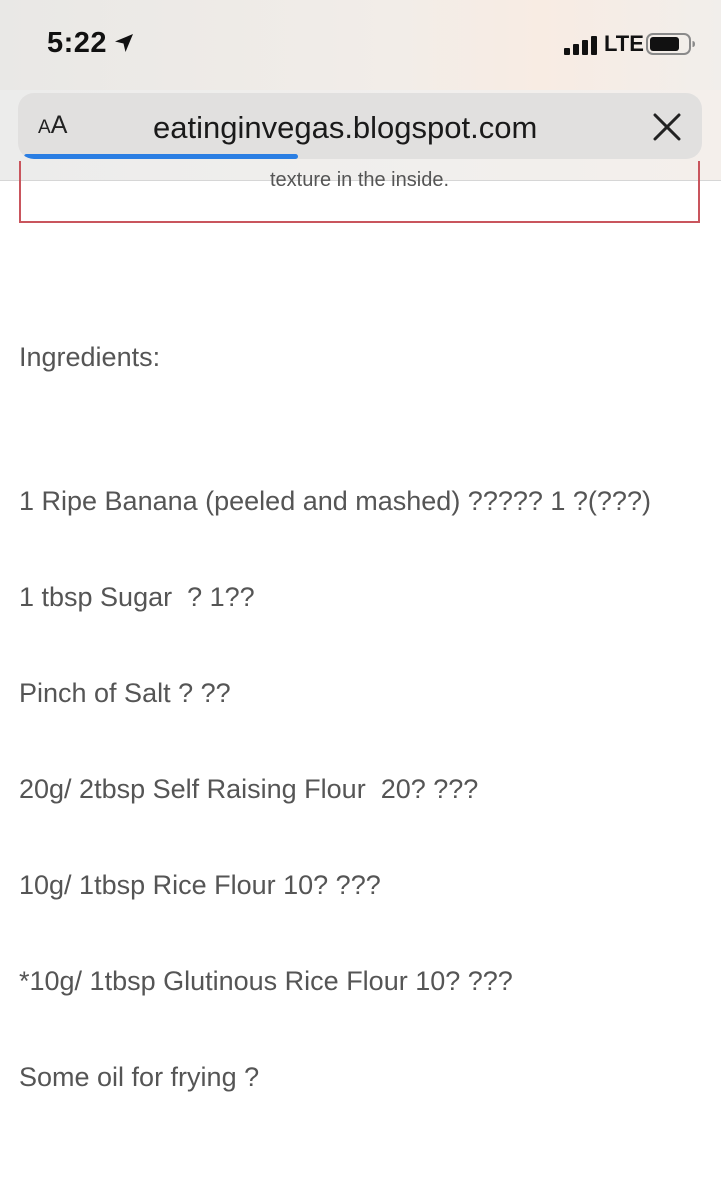  I want to click on previous-section-box: texture in the inside., so click(359, 192).